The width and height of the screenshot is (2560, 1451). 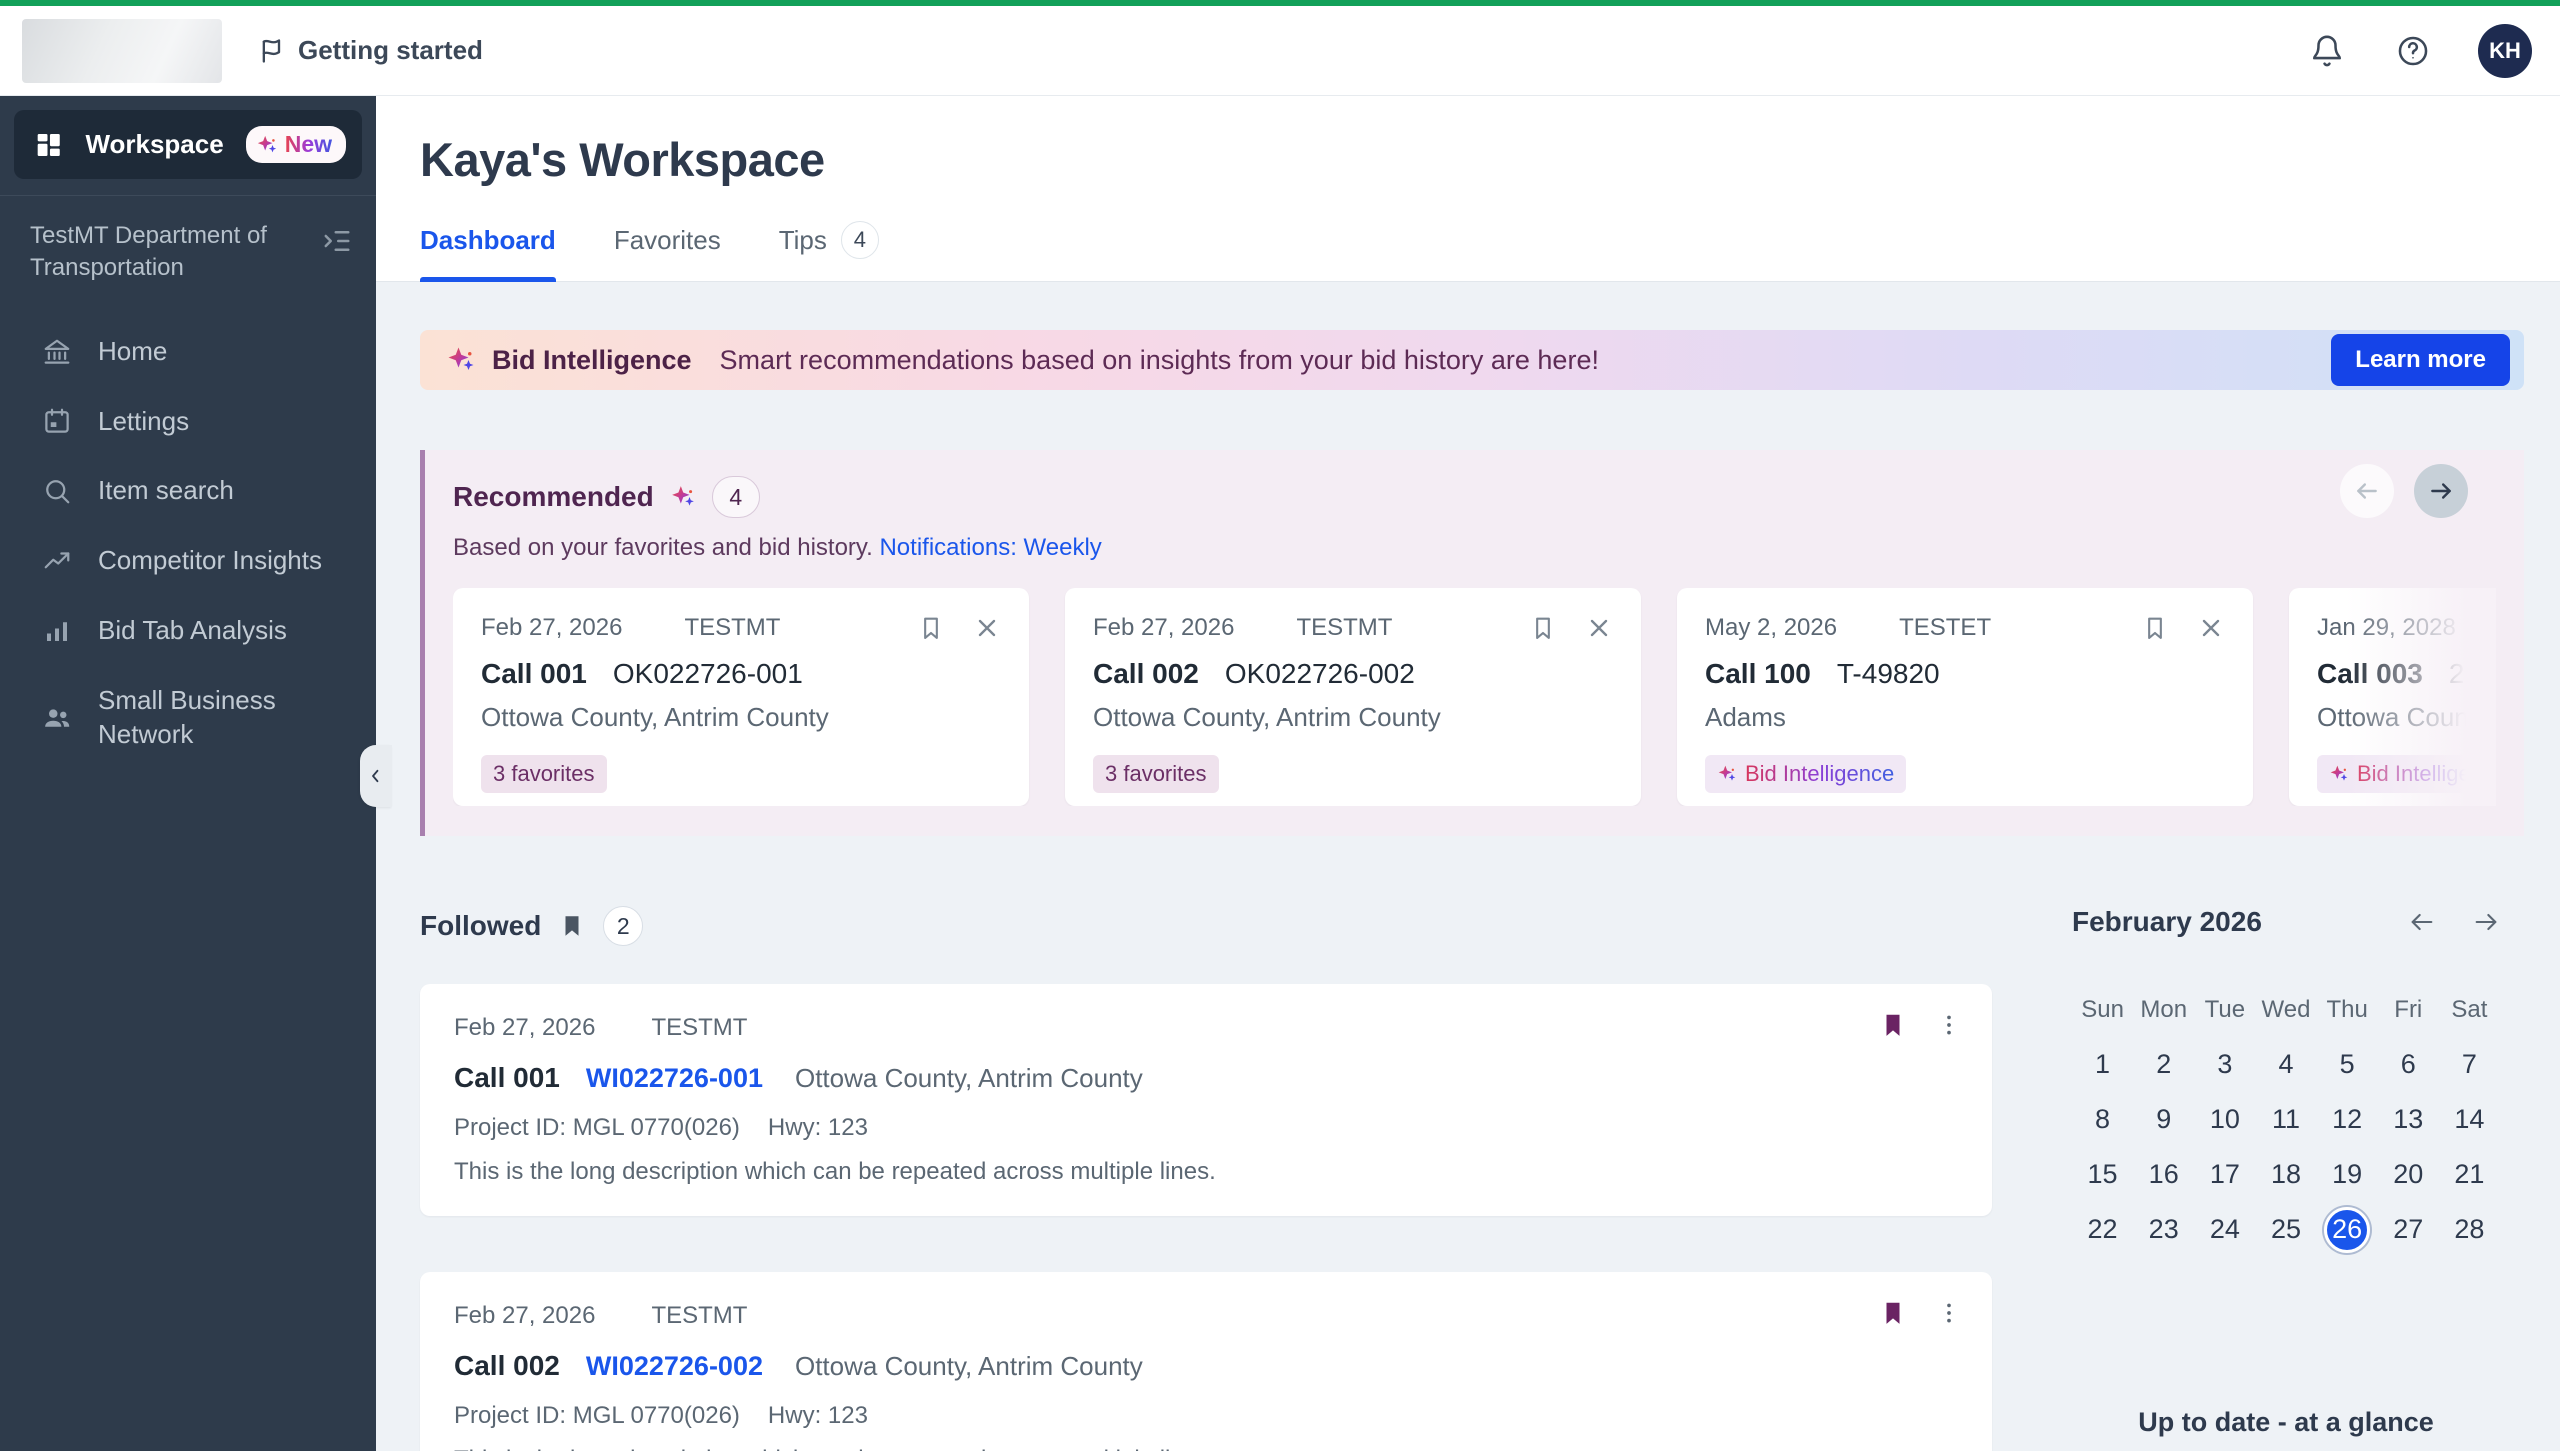 What do you see at coordinates (2347, 1229) in the screenshot?
I see `calendar-day-selected: 26` at bounding box center [2347, 1229].